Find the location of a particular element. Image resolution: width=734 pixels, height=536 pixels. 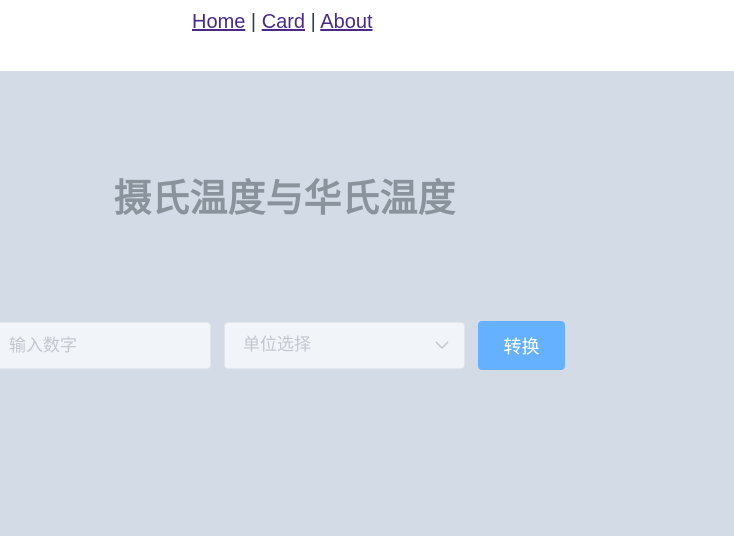

convert-button: 转换 is located at coordinates (521, 345).